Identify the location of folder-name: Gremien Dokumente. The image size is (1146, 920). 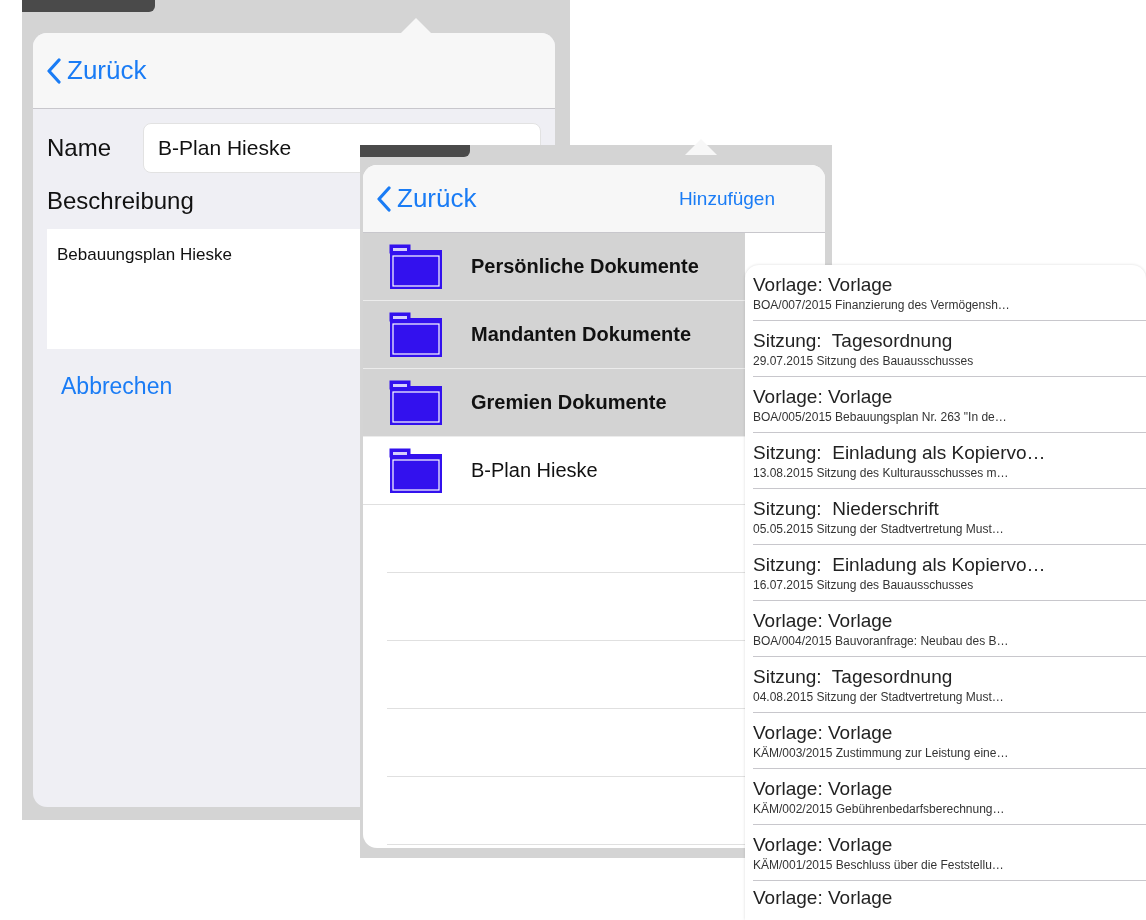
(569, 402).